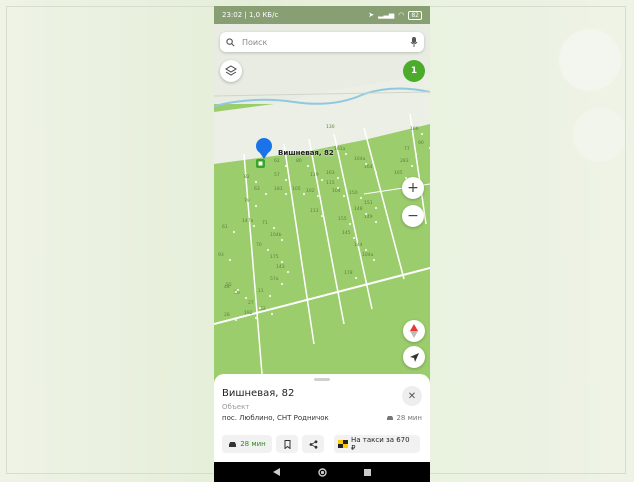  I want to click on plot-number: 163, so click(330, 173).